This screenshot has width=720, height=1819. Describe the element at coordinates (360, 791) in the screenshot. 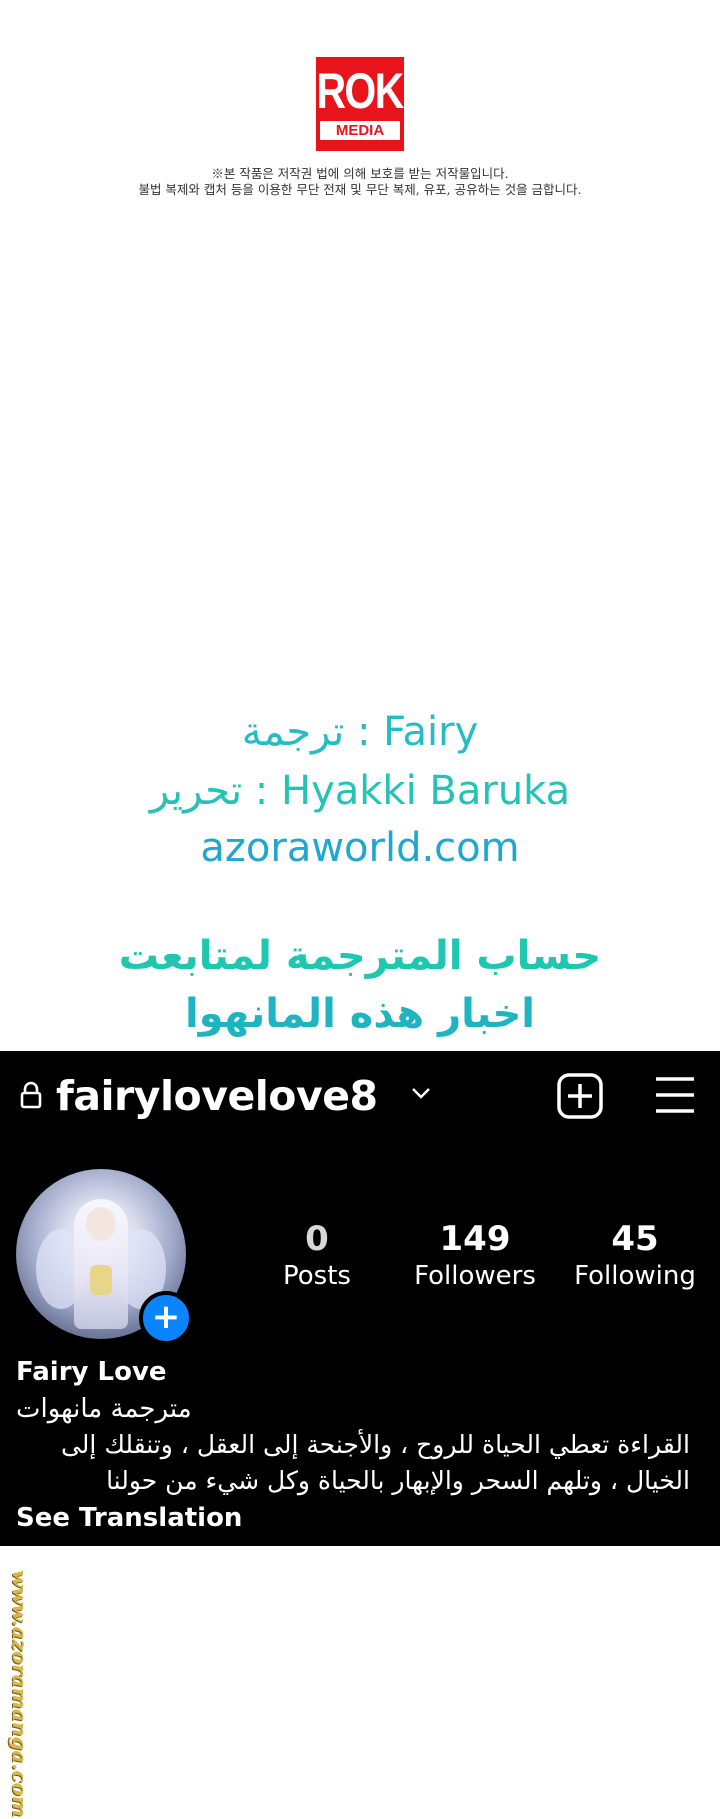

I see `credit-editing: تحرير : Hyakki Baruka` at that location.